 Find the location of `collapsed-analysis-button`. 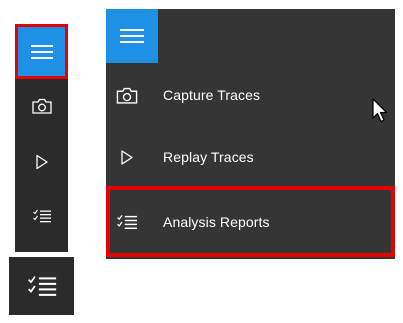

collapsed-analysis-button is located at coordinates (41, 216).